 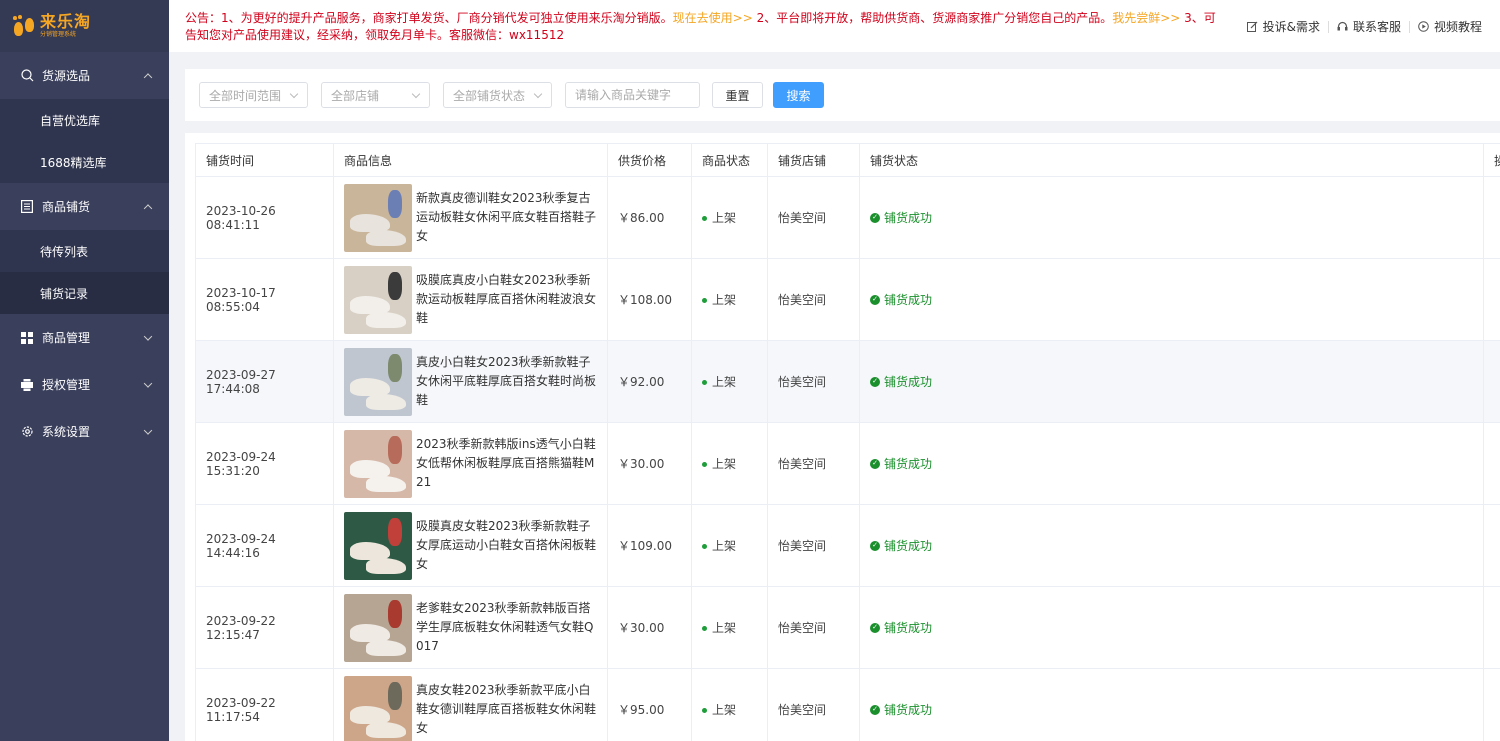 What do you see at coordinates (84, 206) in the screenshot?
I see `menu-group-distribution: 商品铺货` at bounding box center [84, 206].